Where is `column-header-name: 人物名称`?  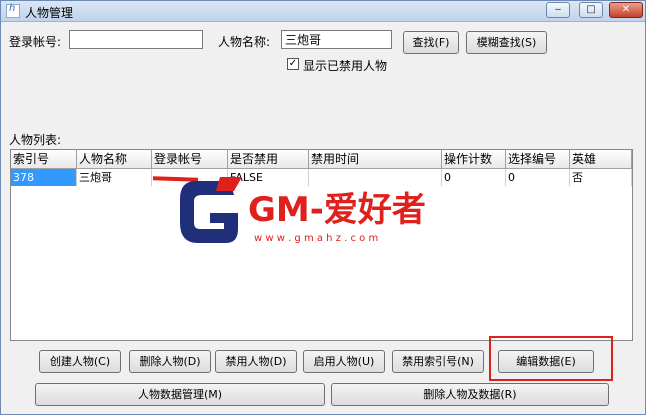 column-header-name: 人物名称 is located at coordinates (114, 159).